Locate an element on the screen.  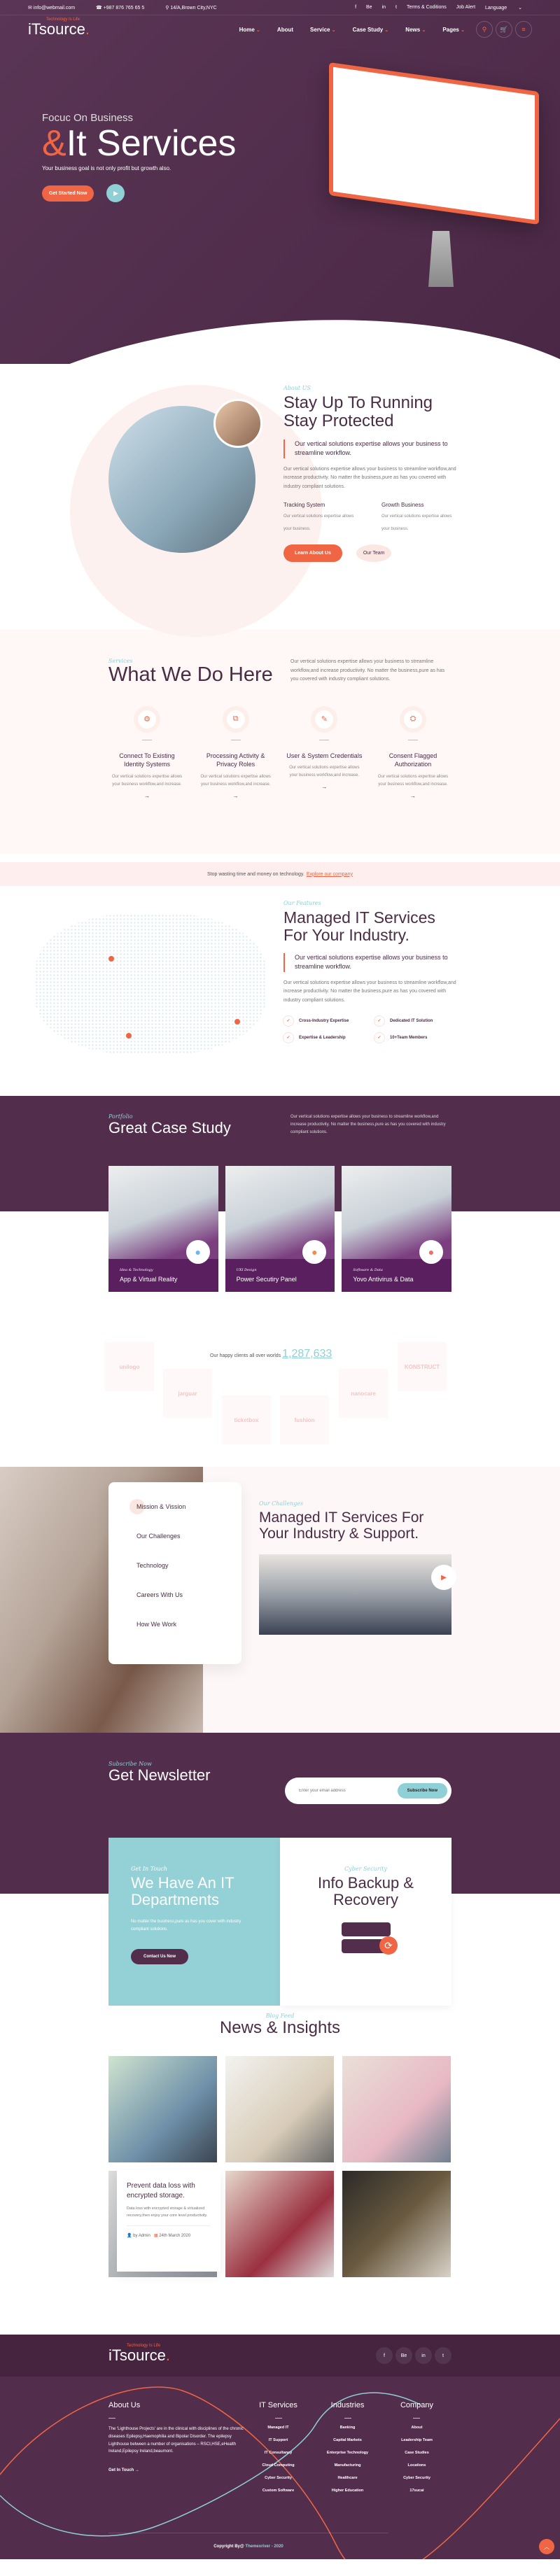
footer-link: IT Support is located at coordinates (278, 2440).